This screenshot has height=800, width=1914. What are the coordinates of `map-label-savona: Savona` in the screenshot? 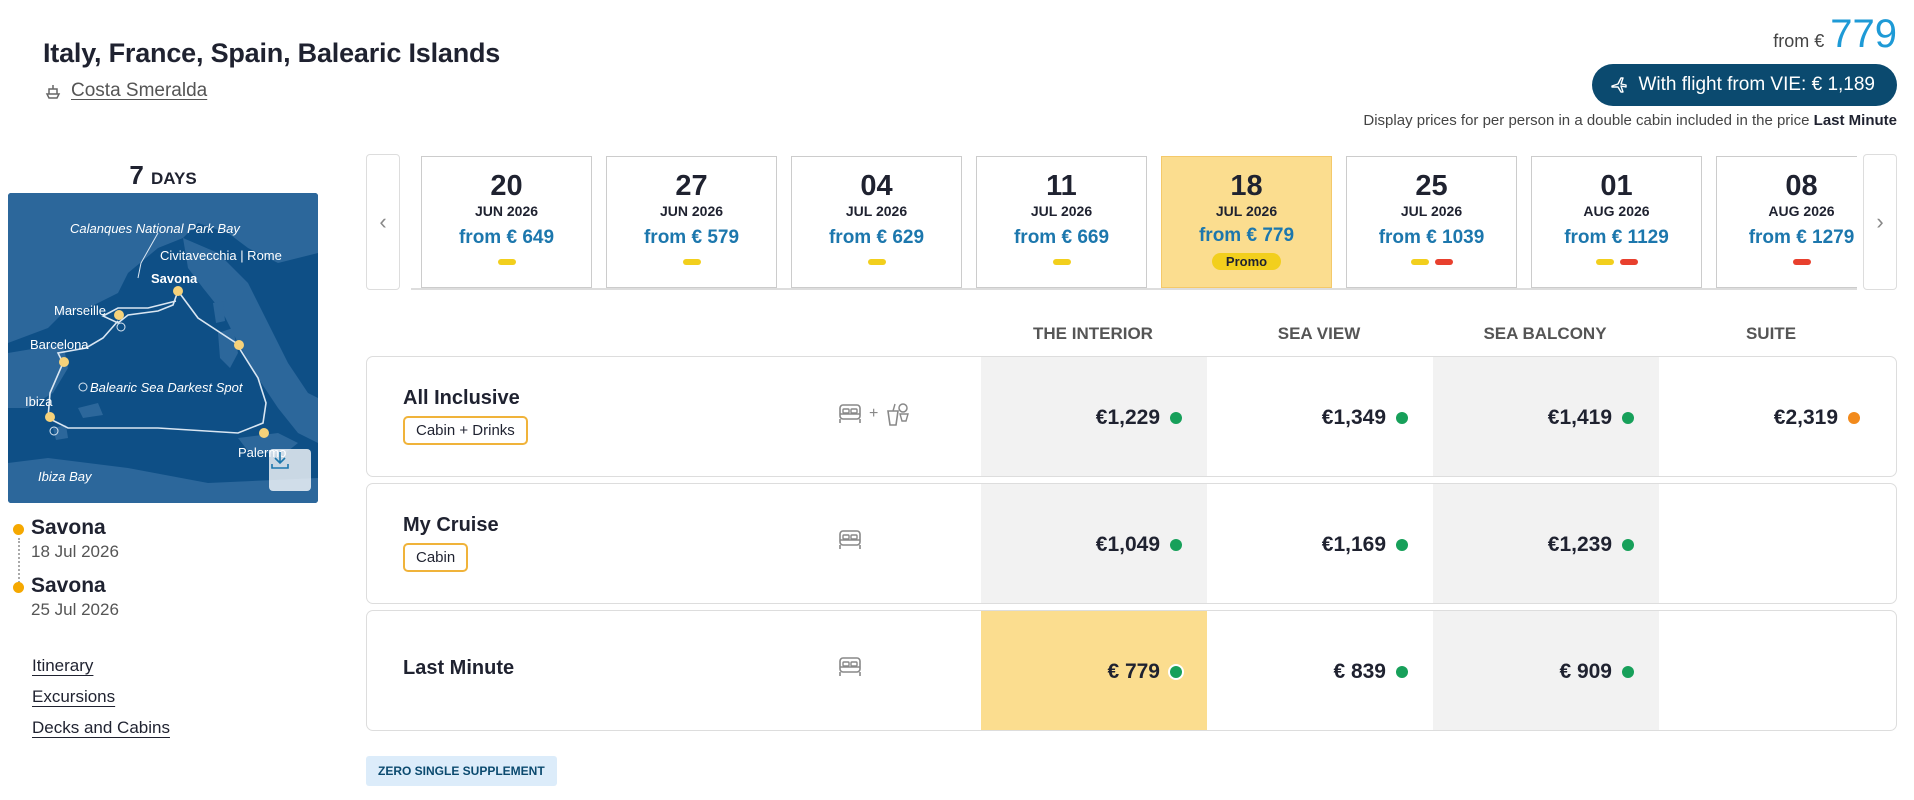 It's located at (174, 278).